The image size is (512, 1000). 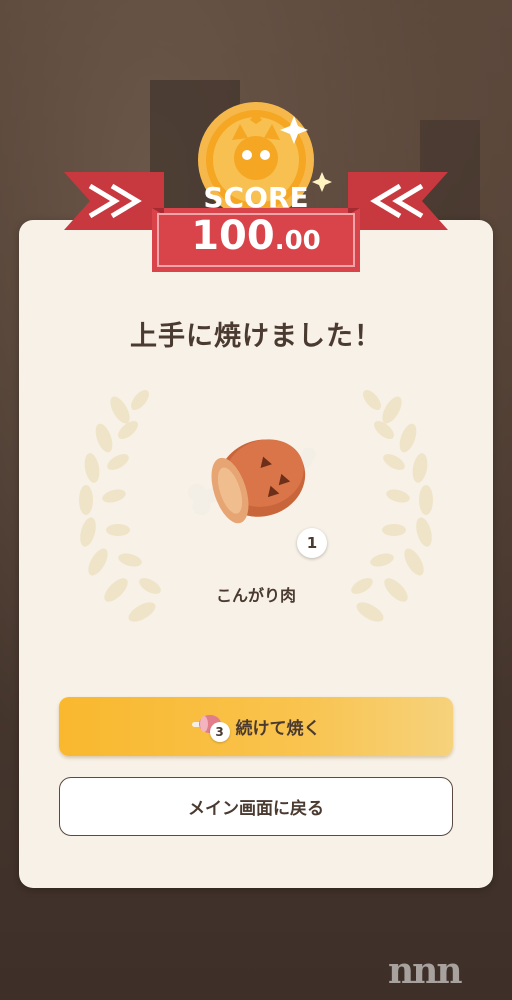 What do you see at coordinates (219, 731) in the screenshot?
I see `meat-count-badge: 3` at bounding box center [219, 731].